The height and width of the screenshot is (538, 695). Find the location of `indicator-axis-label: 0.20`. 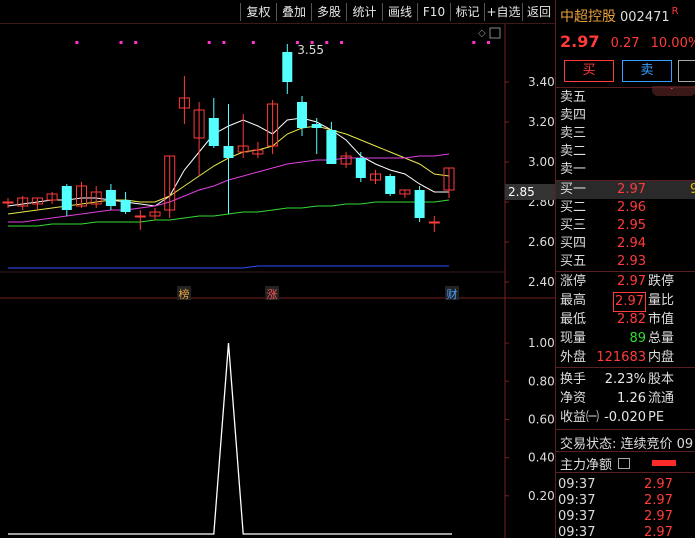

indicator-axis-label: 0.20 is located at coordinates (541, 496).